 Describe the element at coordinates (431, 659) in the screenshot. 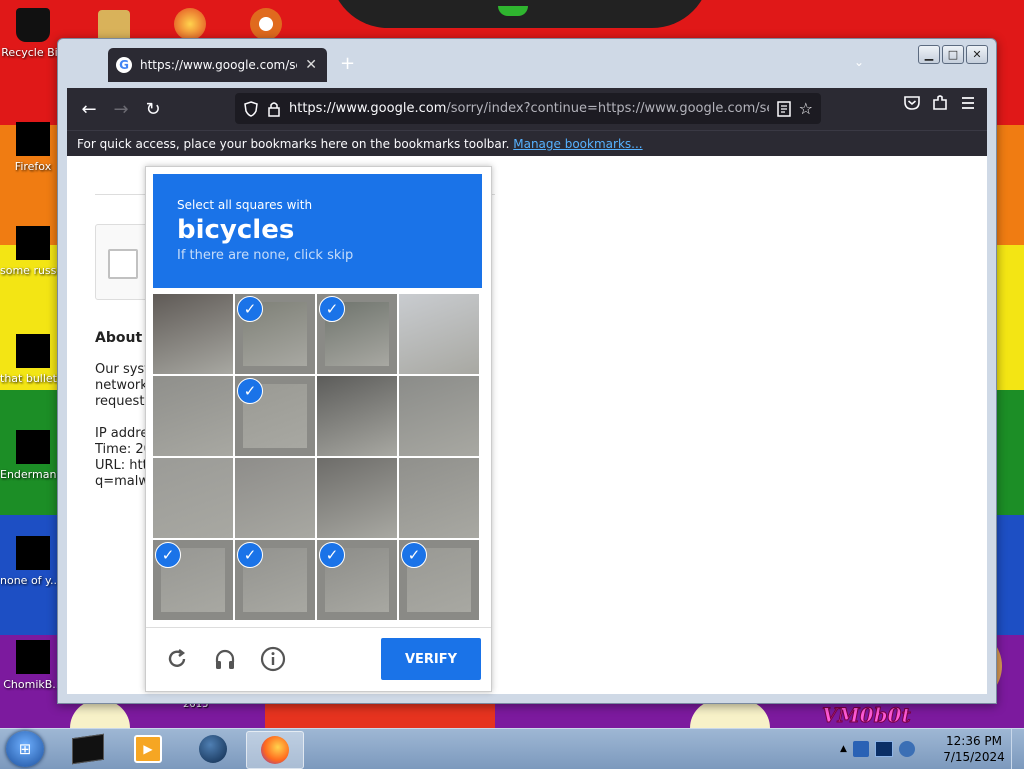

I see `verify-button: VERIFY` at that location.